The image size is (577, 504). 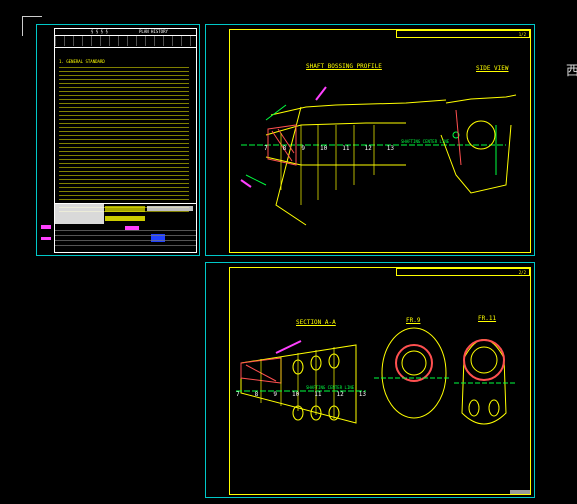 I want to click on title-block-company, so click(x=125, y=218).